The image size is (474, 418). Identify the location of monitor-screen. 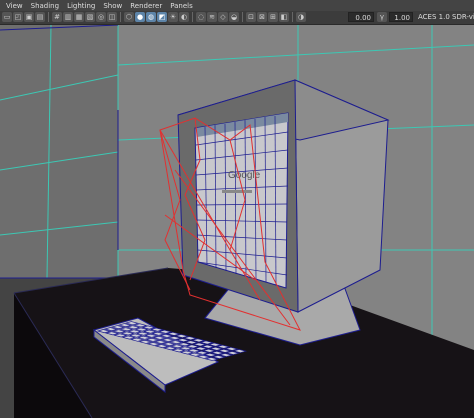
(241, 200).